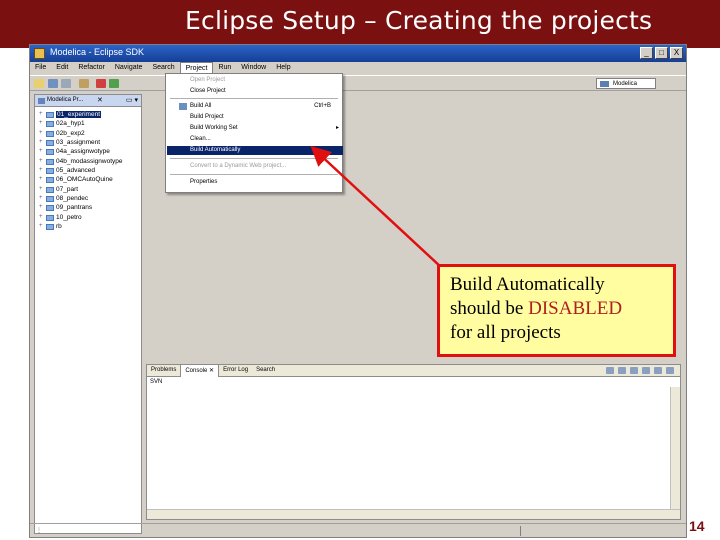  I want to click on menu-item-close-project: Close Project, so click(255, 91).